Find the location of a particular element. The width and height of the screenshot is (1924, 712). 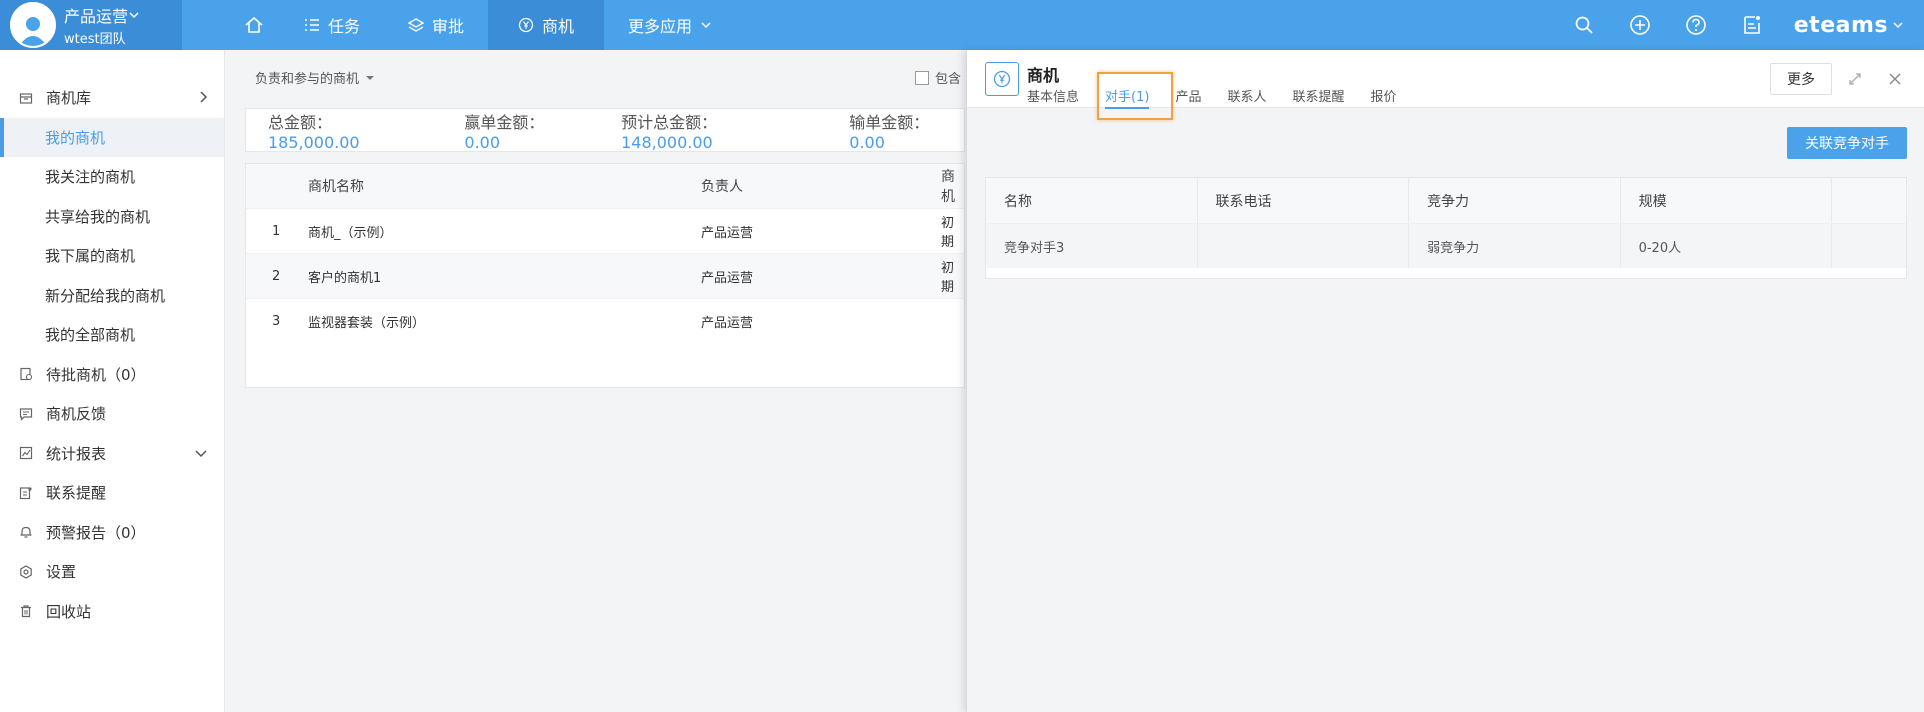

cell-competitiveness: 弱竞争力 is located at coordinates (1515, 246).